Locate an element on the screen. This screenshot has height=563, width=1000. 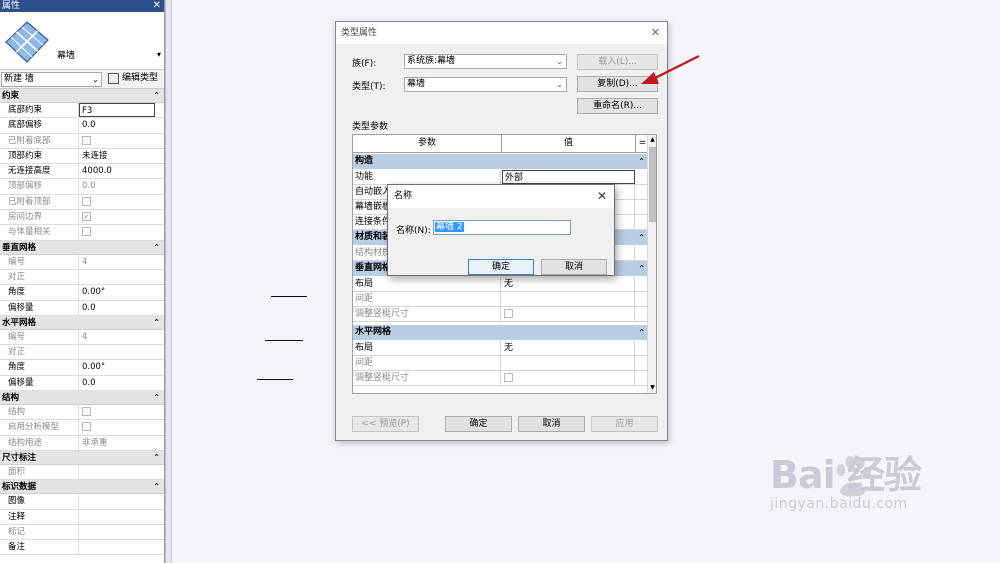
property-row: 编号 4 is located at coordinates (82, 337).